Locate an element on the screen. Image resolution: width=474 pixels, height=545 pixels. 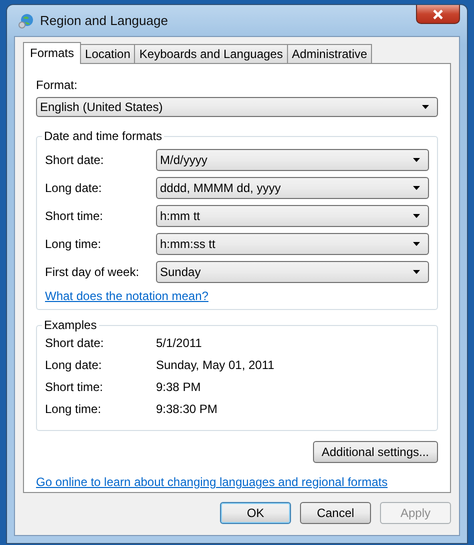
group-title: Examples is located at coordinates (70, 325).